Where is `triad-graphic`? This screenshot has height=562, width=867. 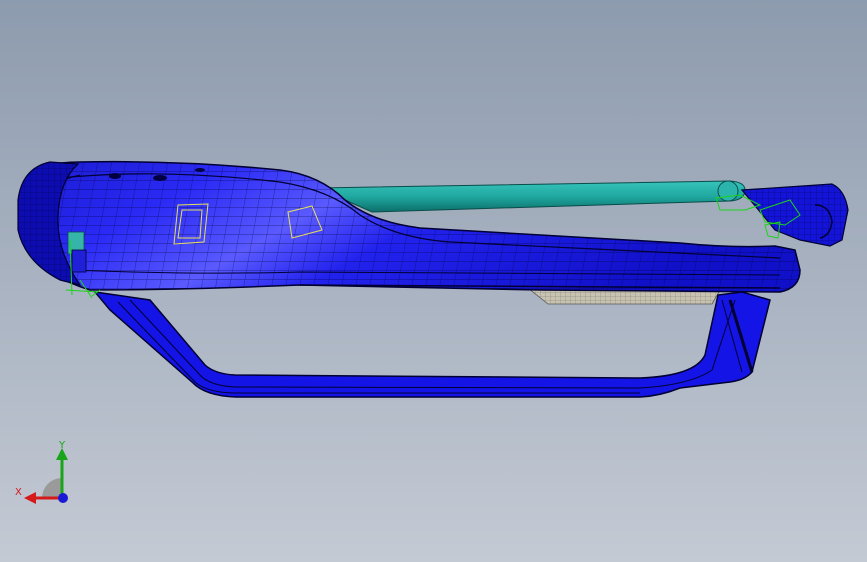 triad-graphic is located at coordinates (46, 476).